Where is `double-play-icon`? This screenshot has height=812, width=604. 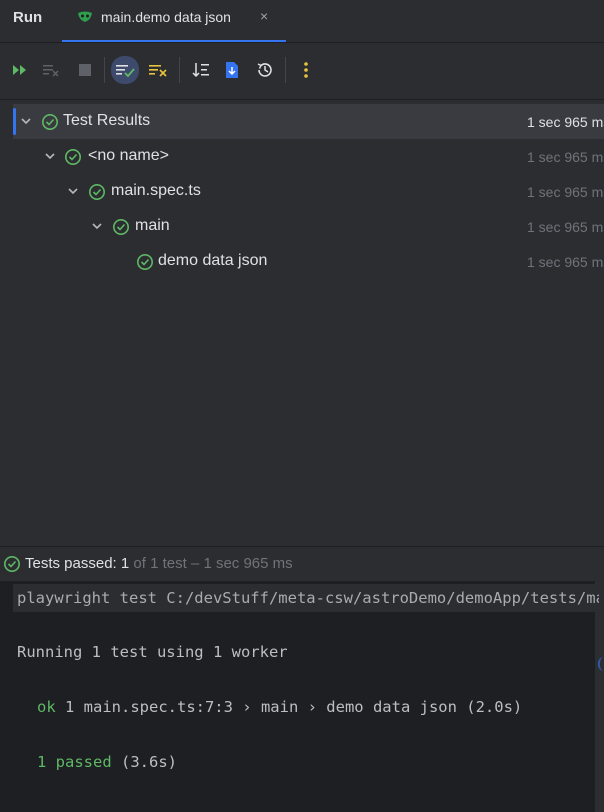
double-play-icon is located at coordinates (19, 70).